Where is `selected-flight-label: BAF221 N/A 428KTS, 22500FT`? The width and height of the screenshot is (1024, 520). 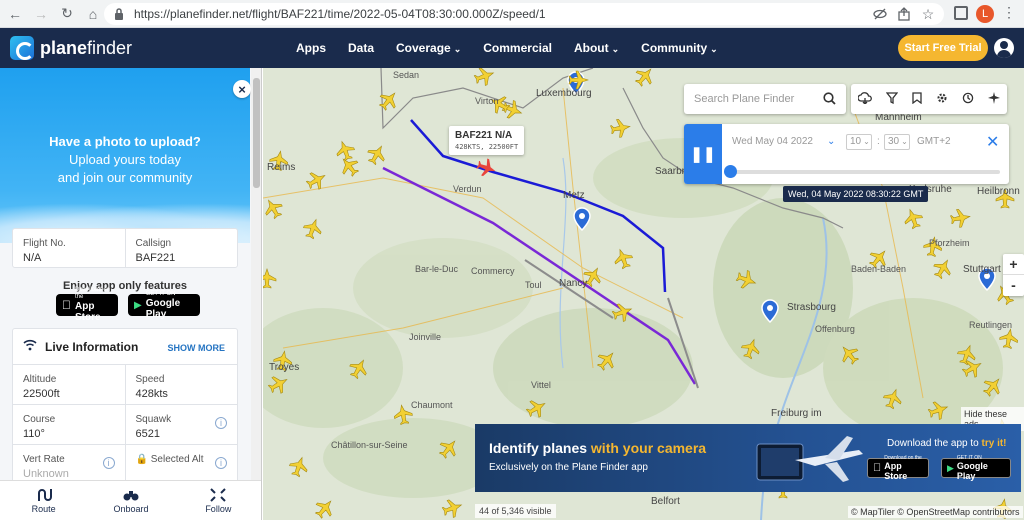 selected-flight-label: BAF221 N/A 428KTS, 22500FT is located at coordinates (487, 140).